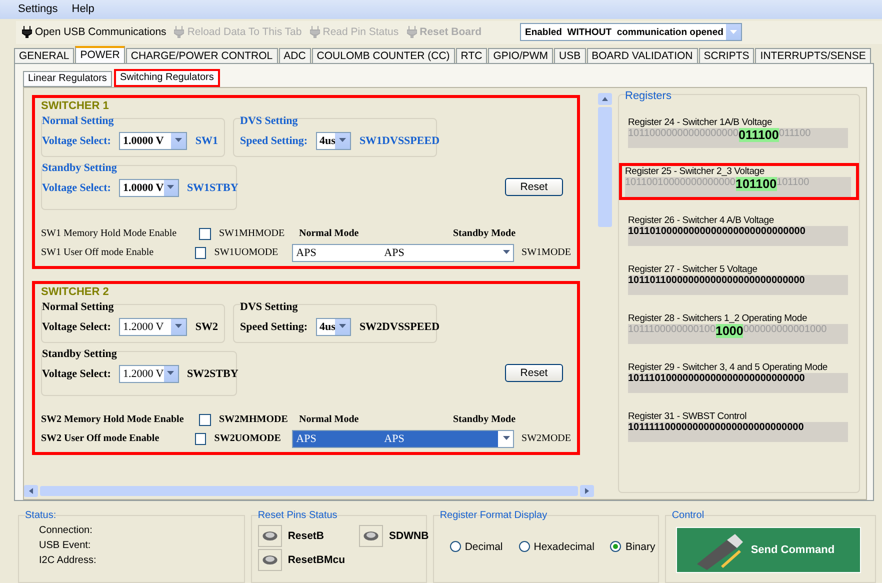  I want to click on radio-option: Decimal, so click(476, 546).